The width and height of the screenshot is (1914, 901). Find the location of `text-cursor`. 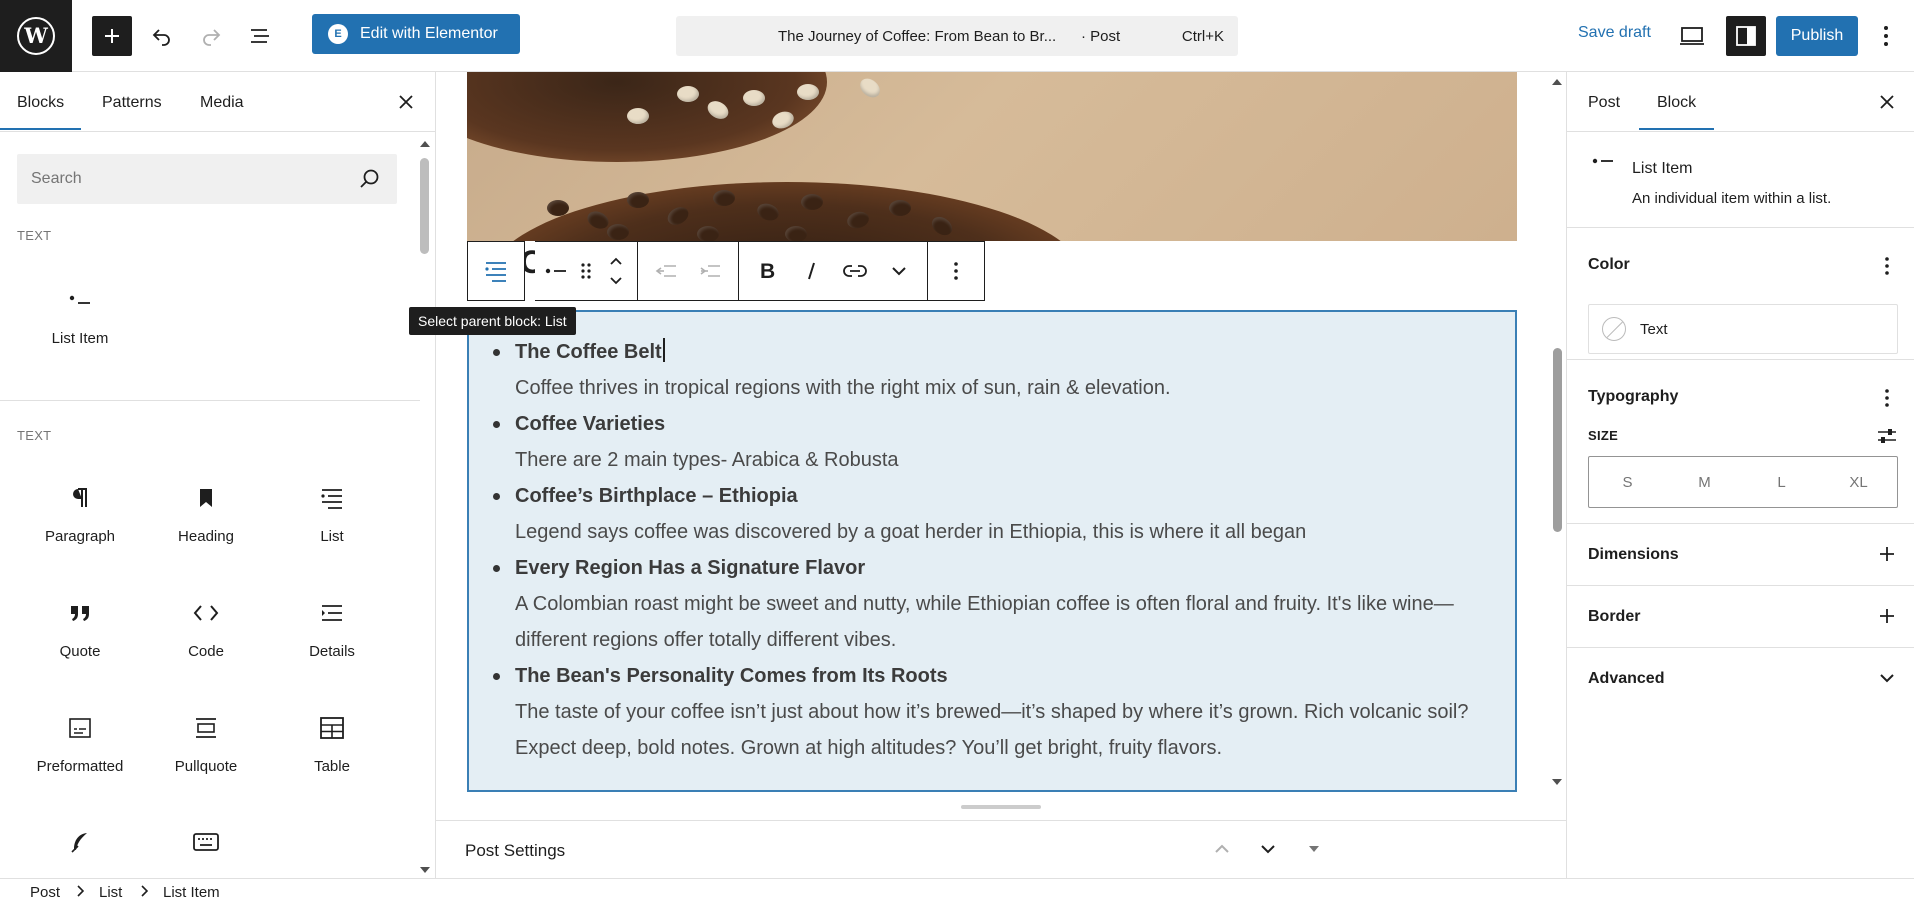

text-cursor is located at coordinates (663, 350).